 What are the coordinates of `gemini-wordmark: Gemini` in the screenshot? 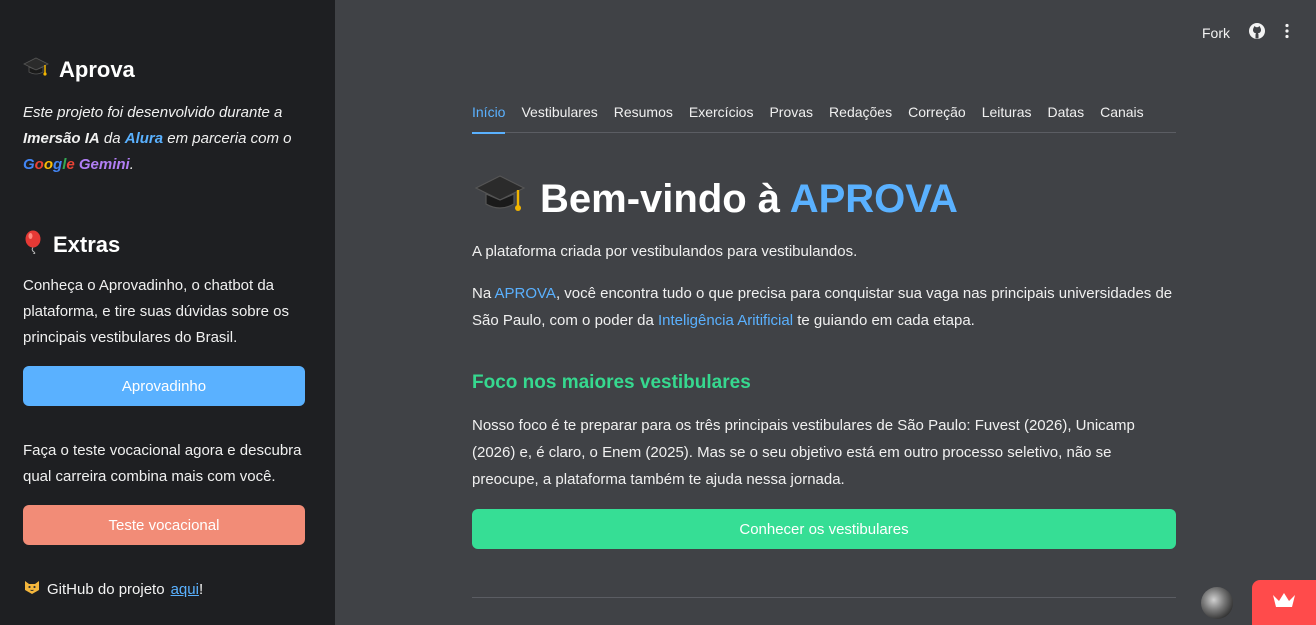 It's located at (104, 164).